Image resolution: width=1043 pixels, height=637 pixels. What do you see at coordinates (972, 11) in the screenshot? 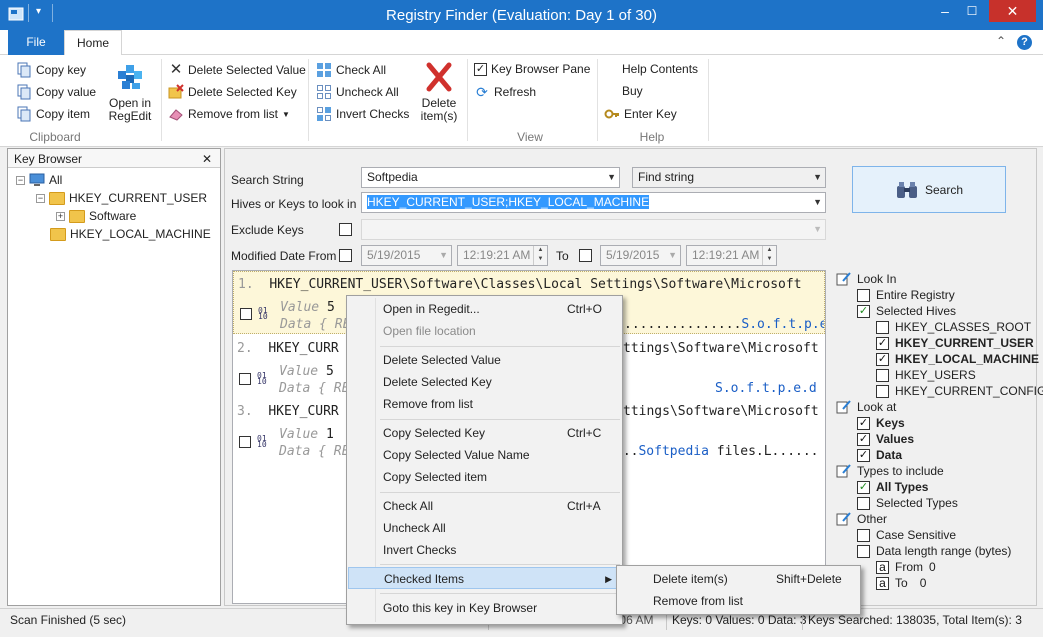
I see `maximize-button: ☐` at bounding box center [972, 11].